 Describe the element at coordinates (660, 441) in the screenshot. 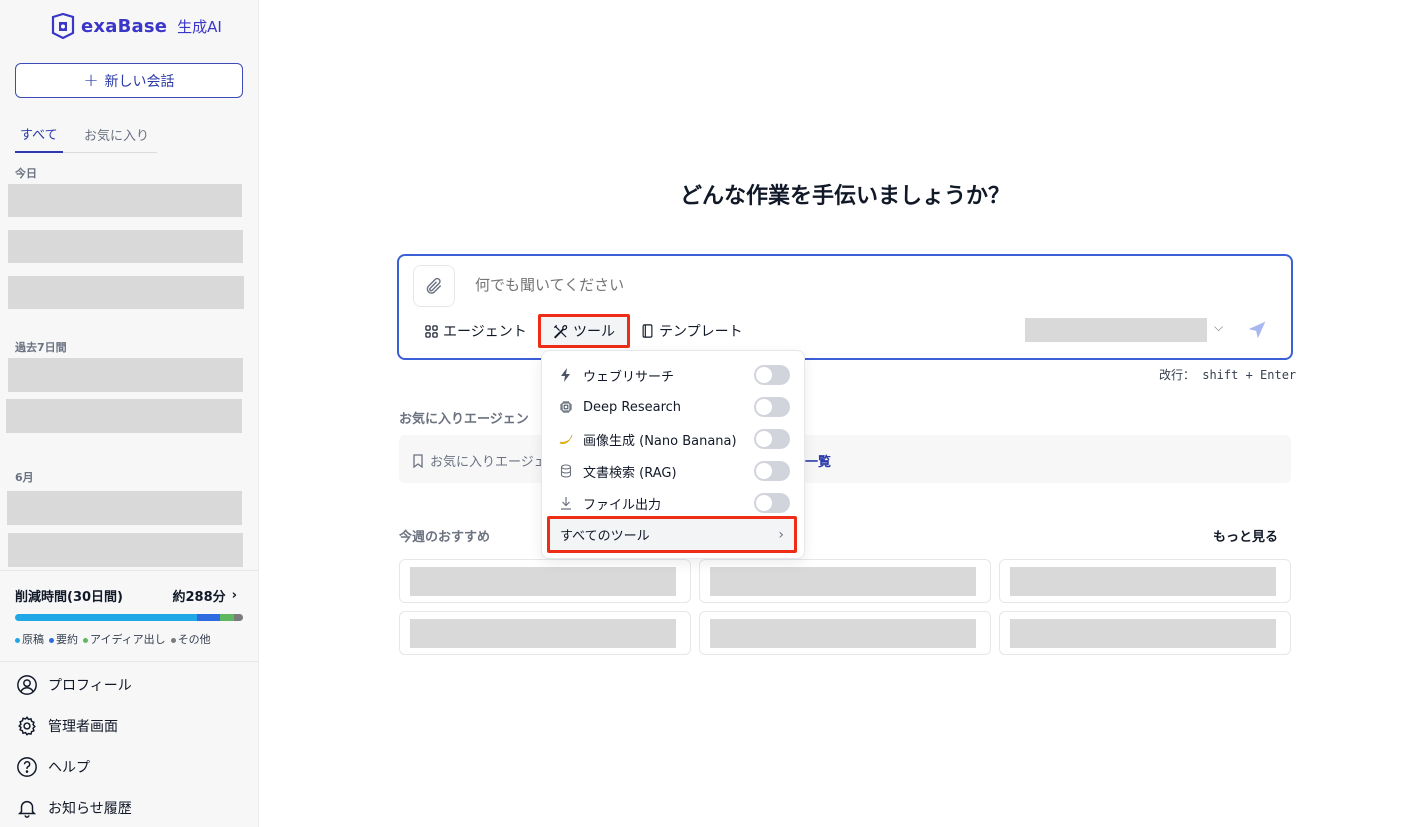

I see `tool-label: 画像生成 (Nano Banana)` at that location.